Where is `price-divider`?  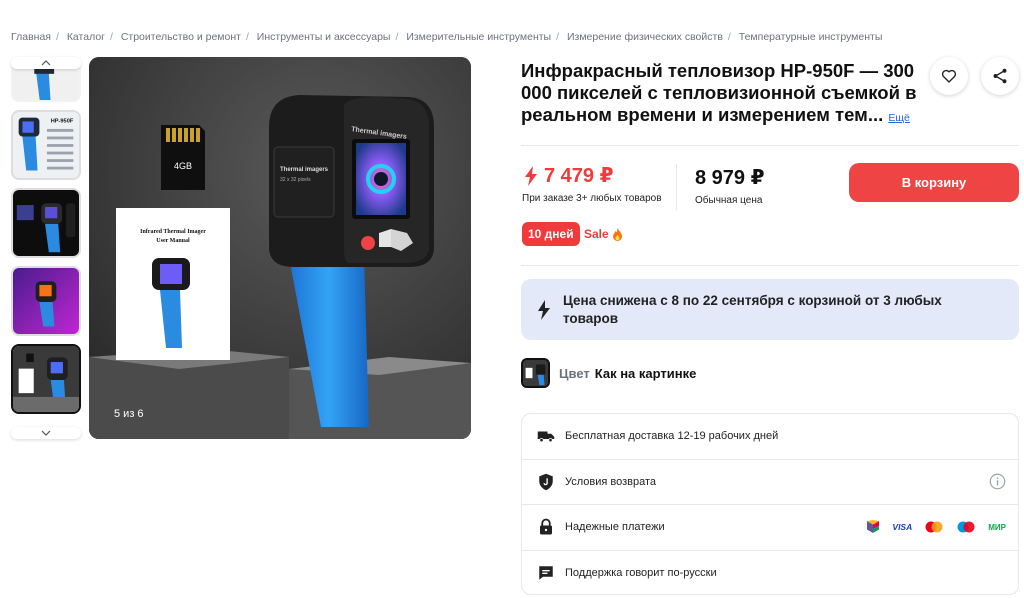 price-divider is located at coordinates (676, 187).